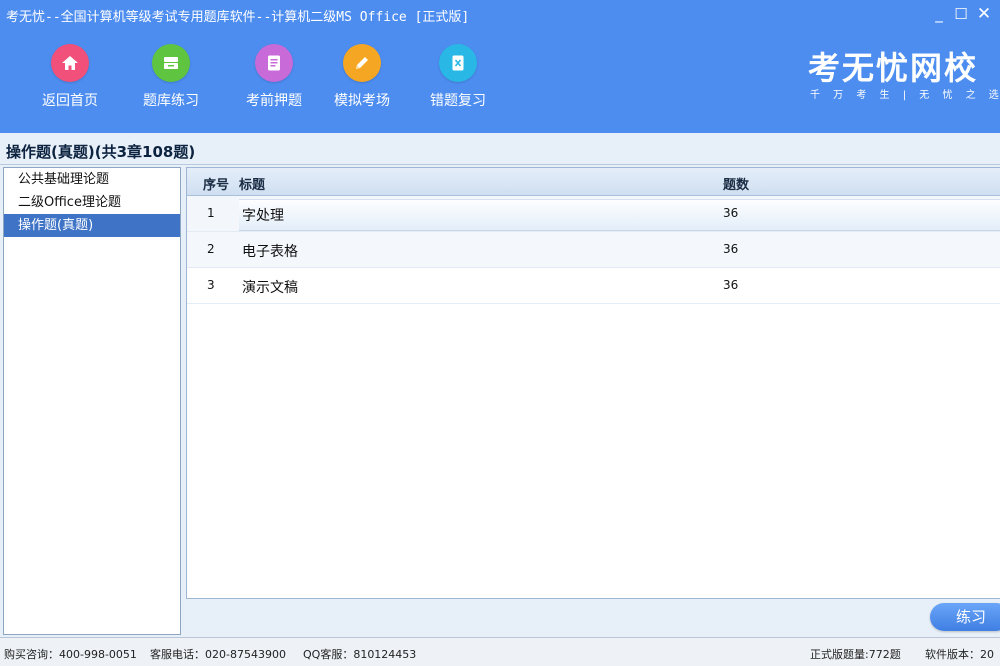 The image size is (1000, 666). I want to click on chapter-sidebar: 公共基础理论题 二级Office理论题 操作题(真题), so click(92, 401).